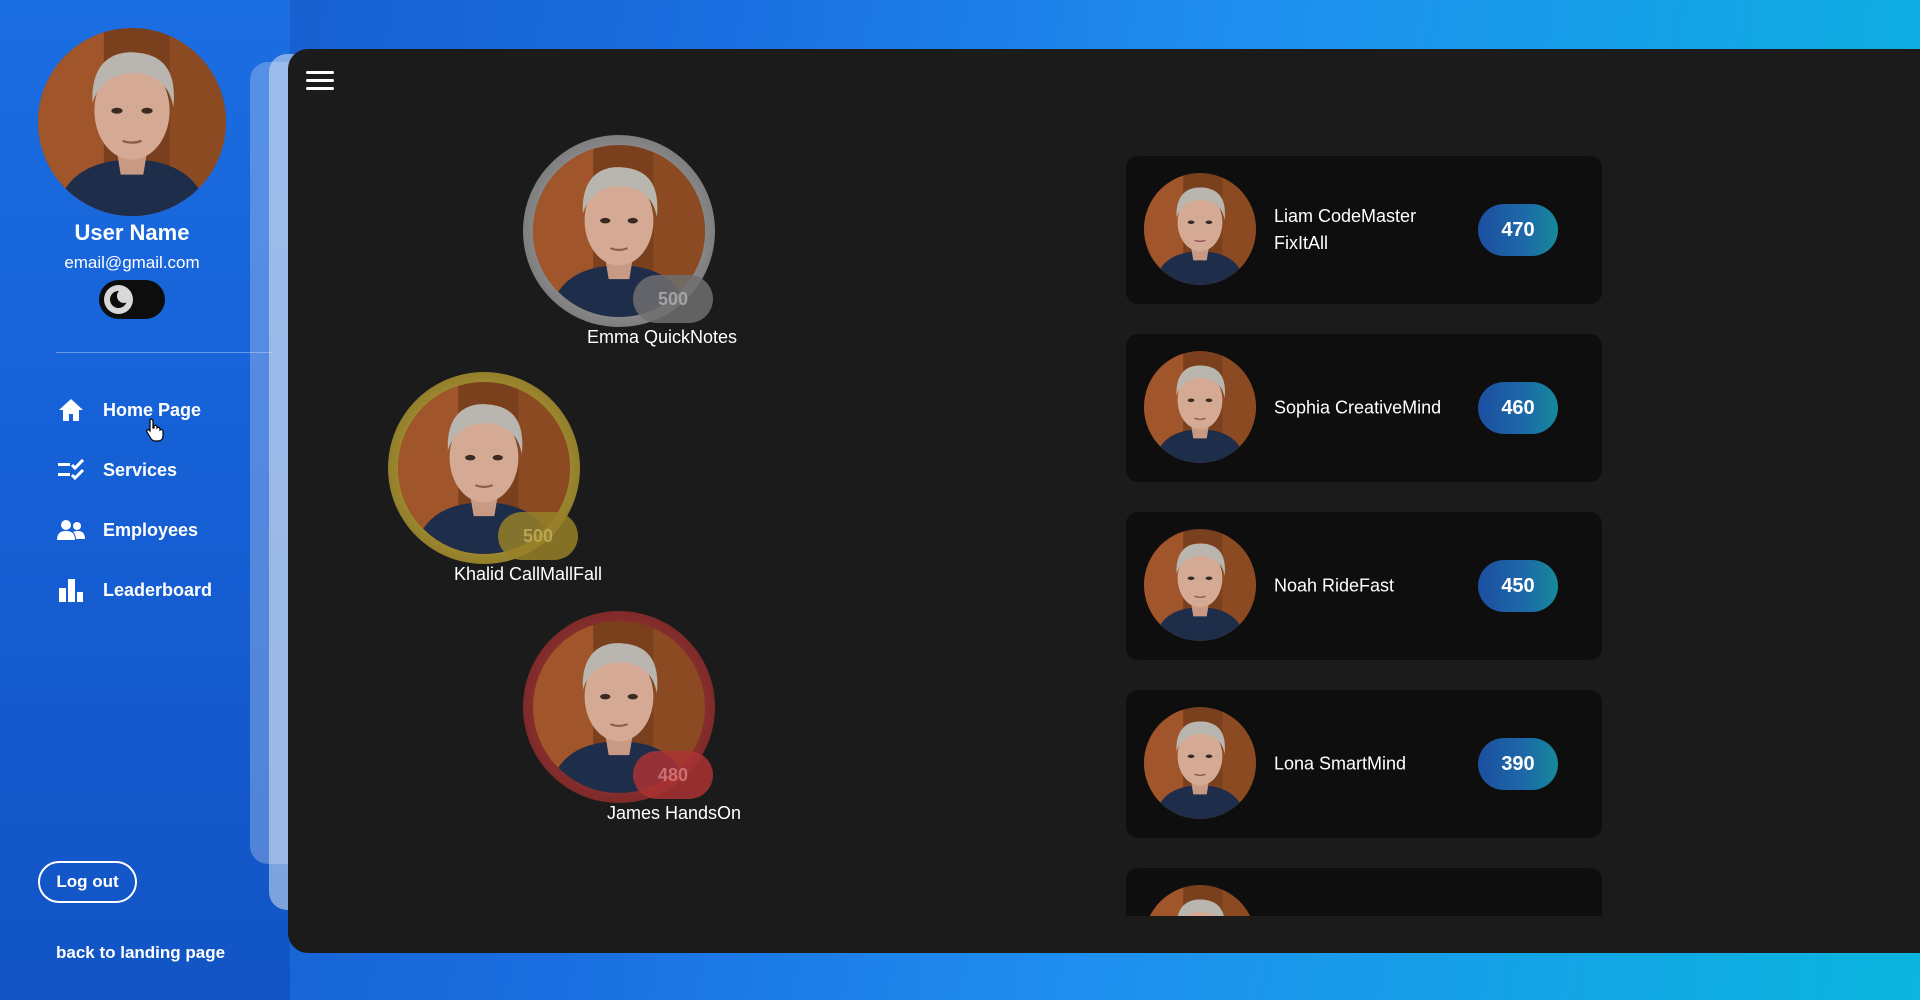 Image resolution: width=1920 pixels, height=1000 pixels. I want to click on sidebar-item-home: Home Page, so click(134, 410).